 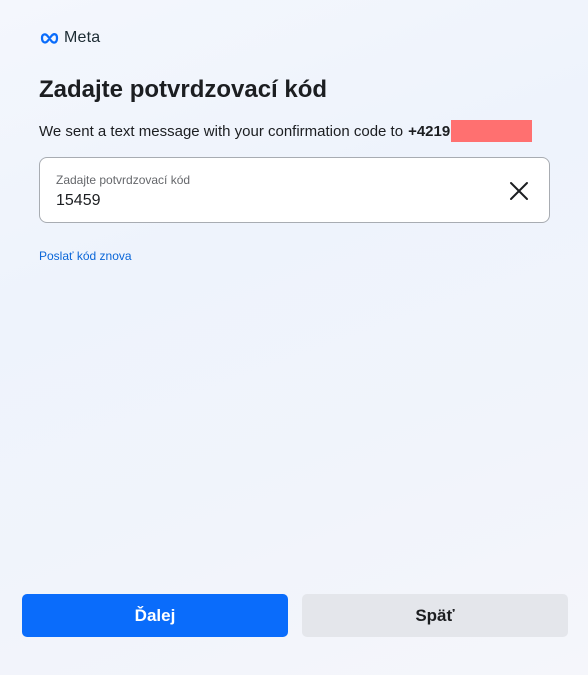 What do you see at coordinates (435, 615) in the screenshot?
I see `back-button: Späť` at bounding box center [435, 615].